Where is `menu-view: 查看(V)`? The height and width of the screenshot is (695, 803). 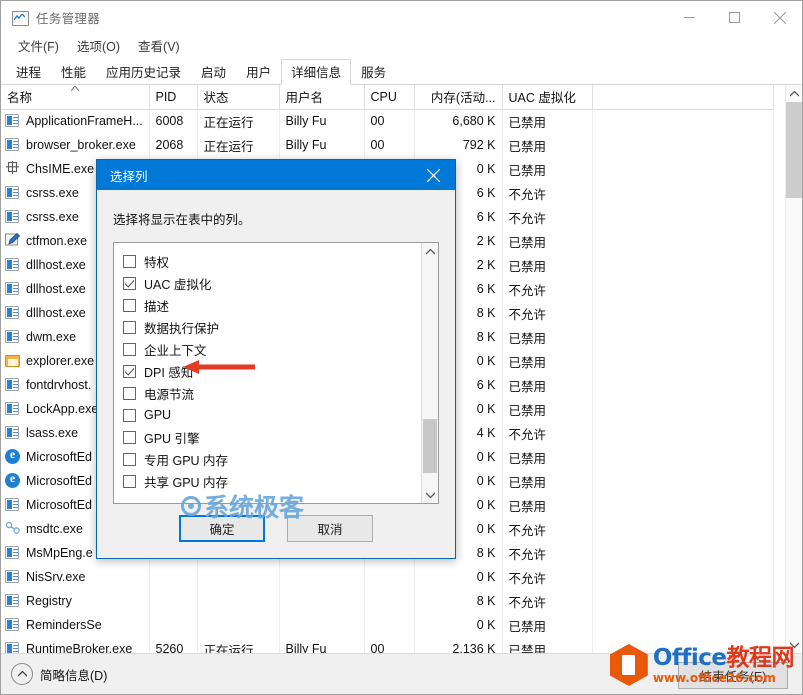
menu-view: 查看(V) is located at coordinates (159, 45).